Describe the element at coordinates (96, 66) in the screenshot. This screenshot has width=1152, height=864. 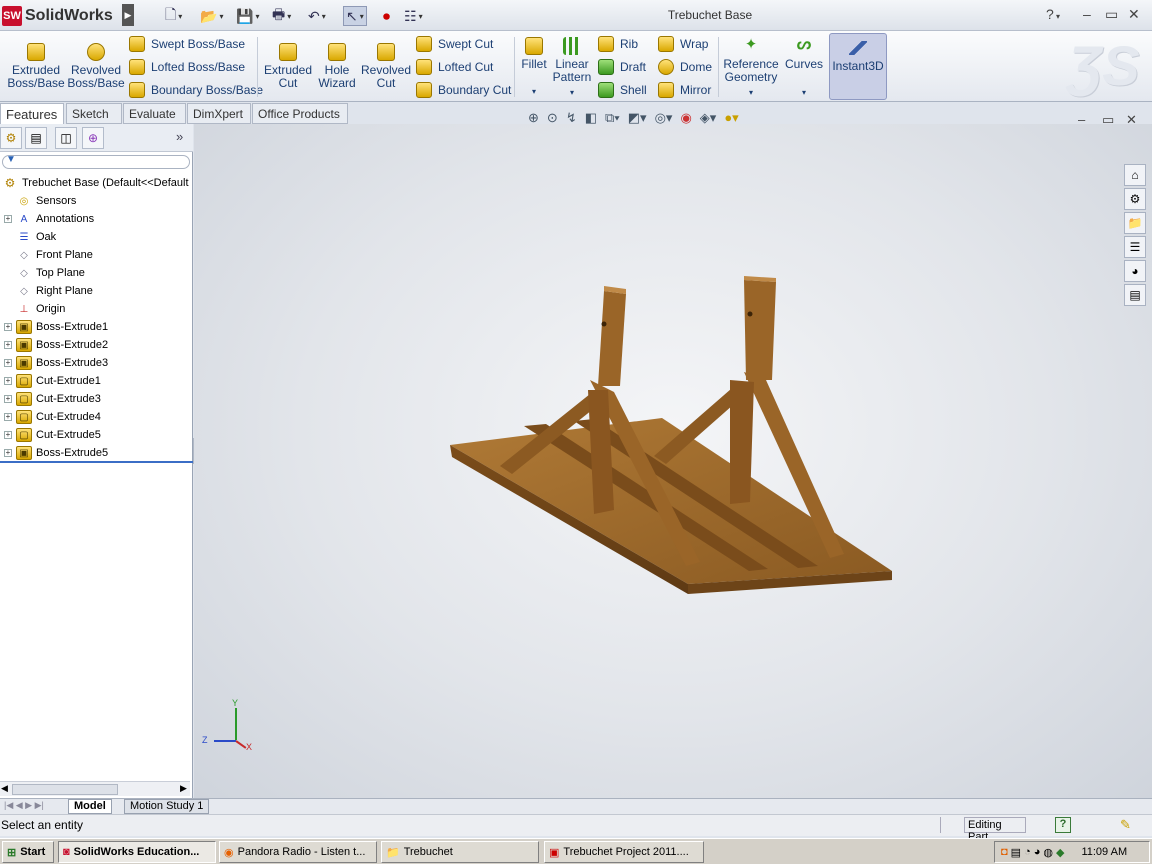
I see `revolved-boss-button: Revolved Boss/Base` at that location.